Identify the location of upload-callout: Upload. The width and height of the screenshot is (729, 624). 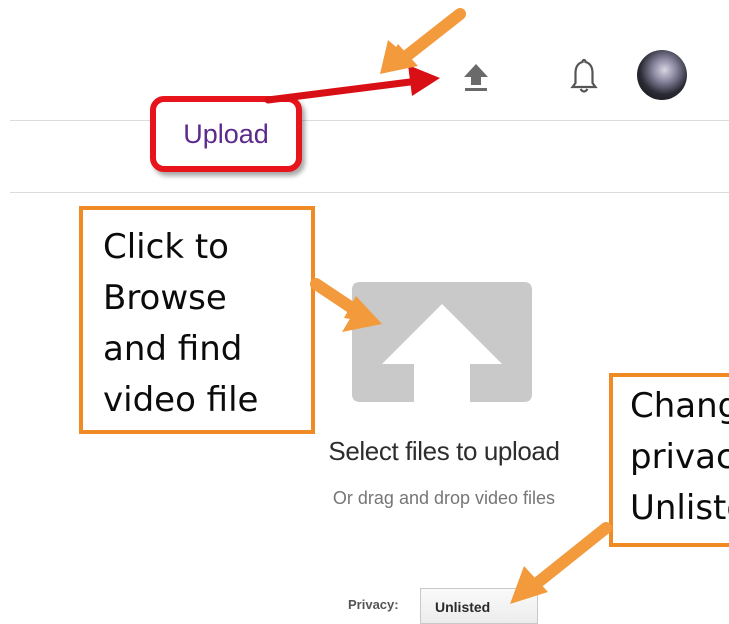
(226, 134).